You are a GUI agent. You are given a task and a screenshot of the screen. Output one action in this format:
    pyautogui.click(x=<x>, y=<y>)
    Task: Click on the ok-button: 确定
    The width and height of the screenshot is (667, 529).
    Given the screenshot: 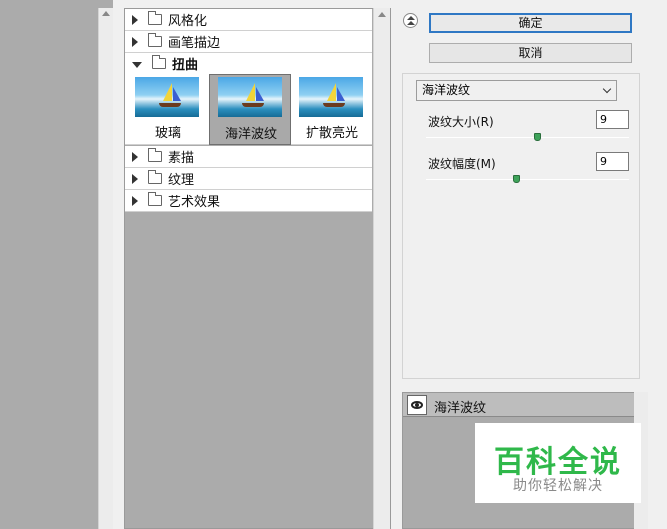 What is the action you would take?
    pyautogui.click(x=530, y=23)
    